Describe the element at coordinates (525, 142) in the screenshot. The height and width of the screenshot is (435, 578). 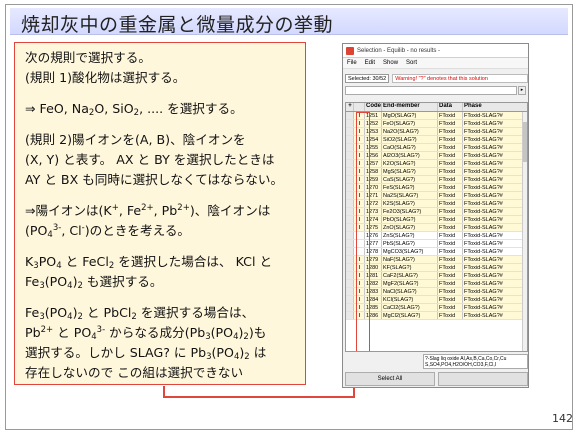
I see `scrollbar-thumb` at that location.